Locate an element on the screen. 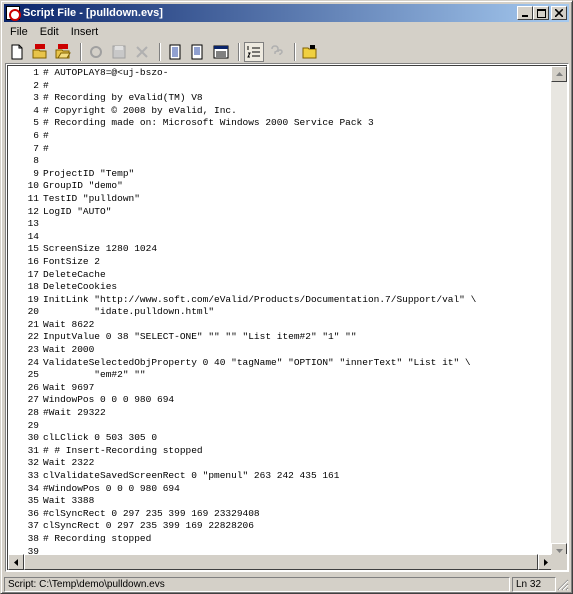 The height and width of the screenshot is (594, 573). resize-grip-icon is located at coordinates (562, 584).